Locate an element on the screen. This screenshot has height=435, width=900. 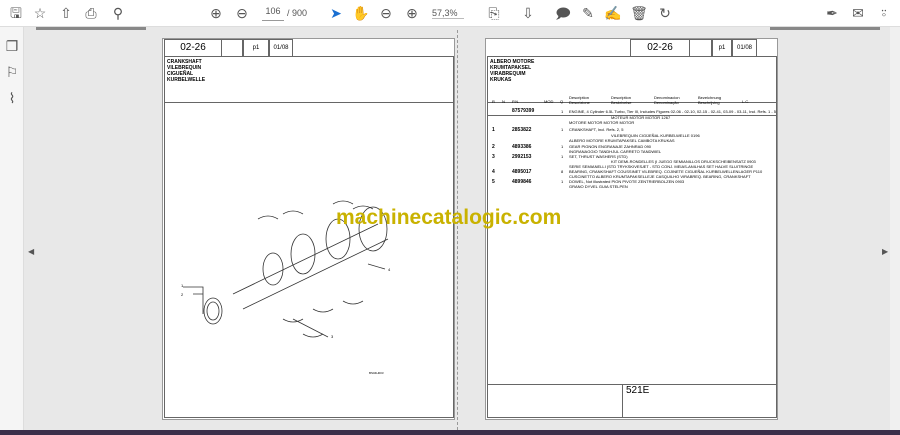
col-mod: MOD is located at coordinates (549, 101).